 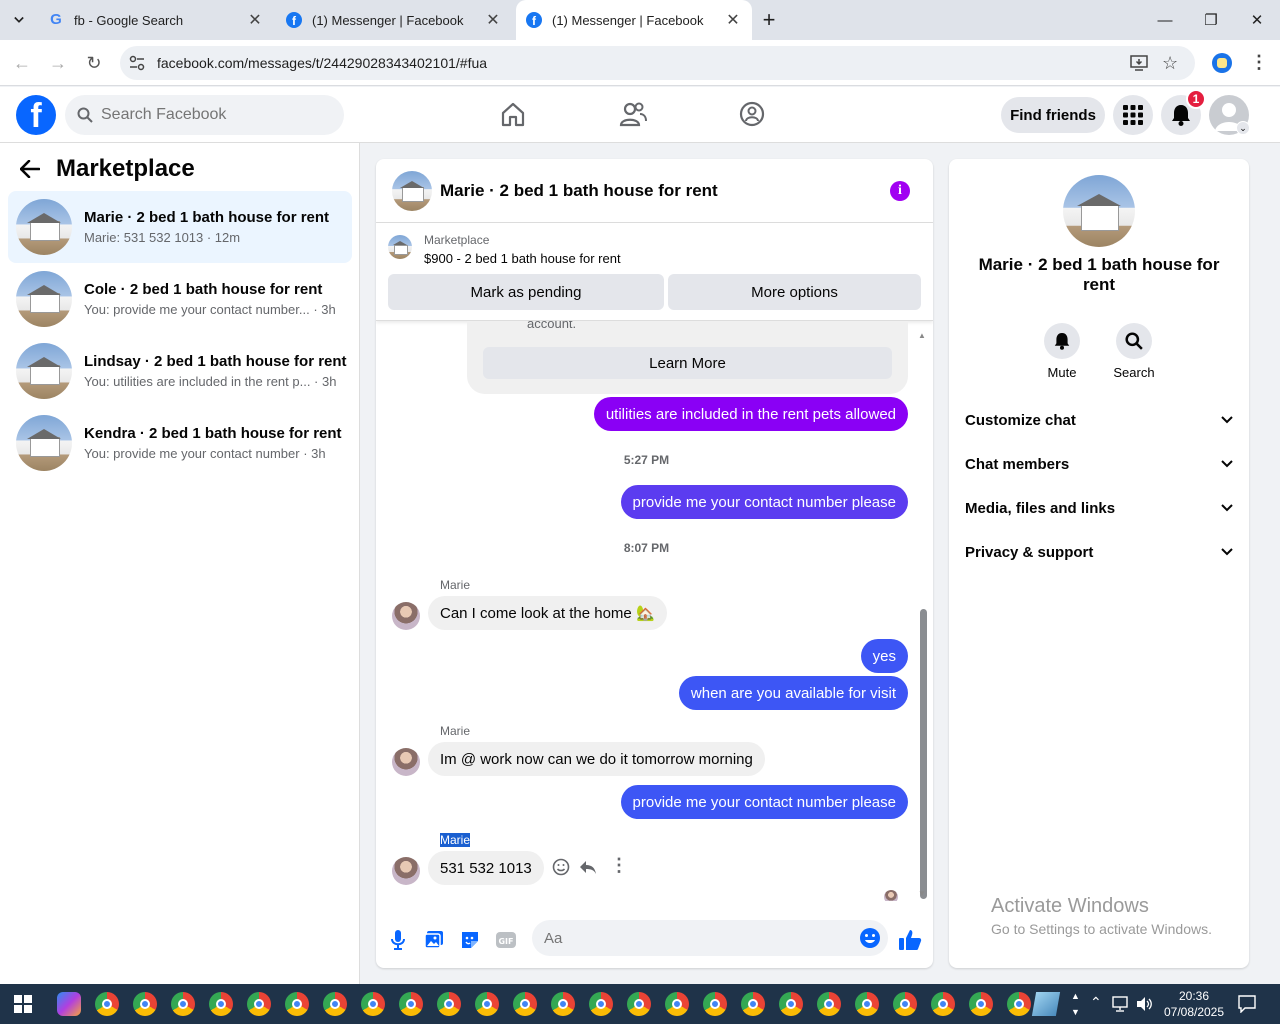 I want to click on tab-google-search: G fb - Google Search ✕, so click(x=156, y=20).